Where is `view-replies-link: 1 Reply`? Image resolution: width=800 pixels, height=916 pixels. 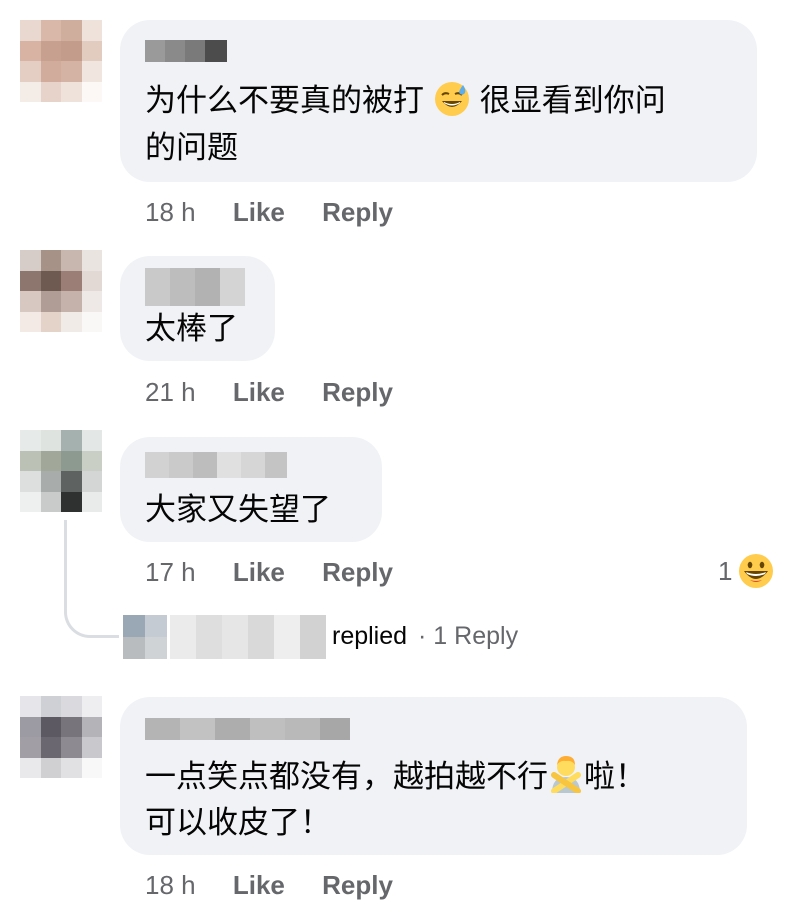
view-replies-link: 1 Reply is located at coordinates (475, 636).